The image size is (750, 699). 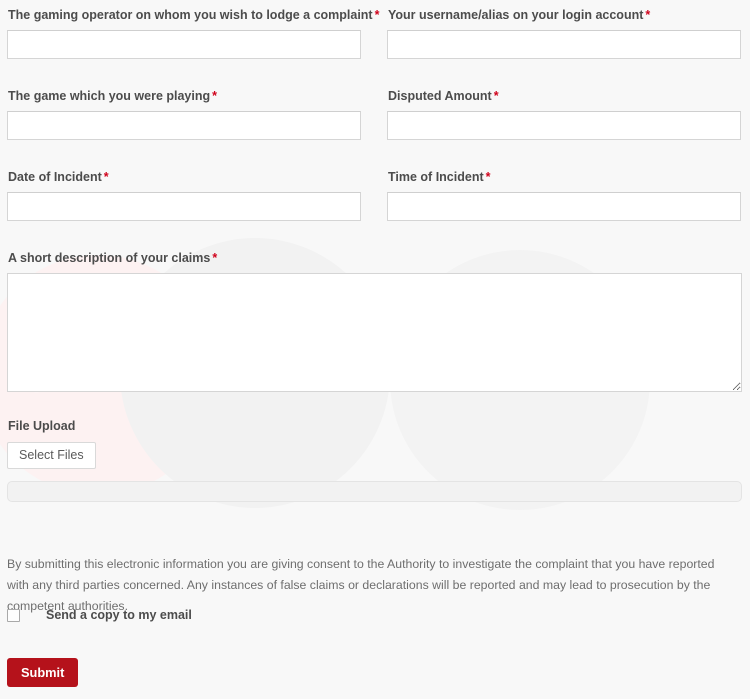 What do you see at coordinates (13, 615) in the screenshot?
I see `send-copy-checkbox` at bounding box center [13, 615].